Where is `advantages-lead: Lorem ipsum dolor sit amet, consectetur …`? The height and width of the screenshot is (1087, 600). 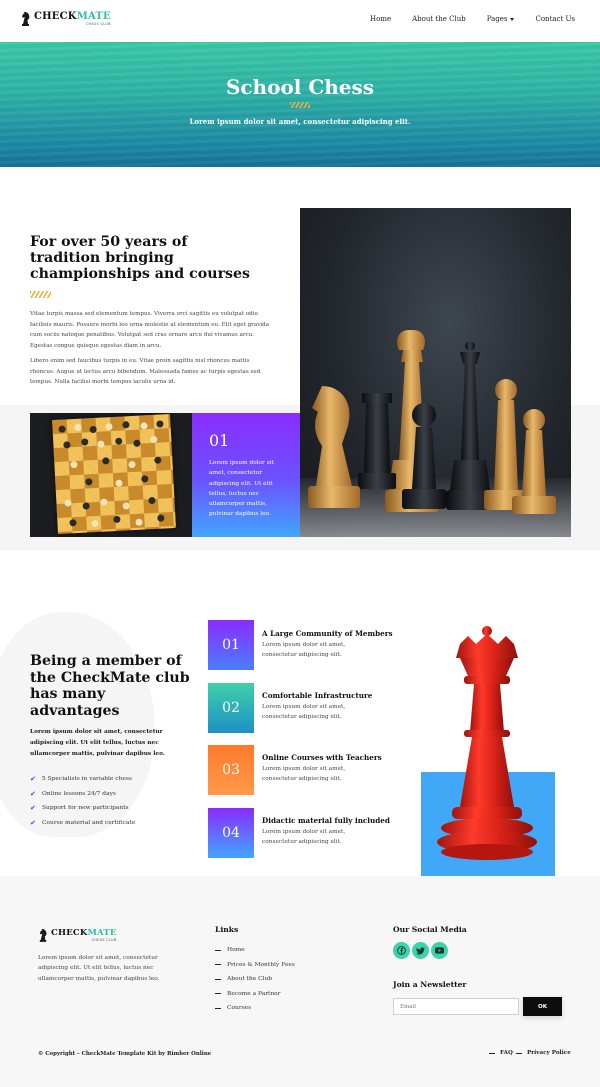
advantages-lead: Lorem ipsum dolor sit amet, consectetur … is located at coordinates (97, 743).